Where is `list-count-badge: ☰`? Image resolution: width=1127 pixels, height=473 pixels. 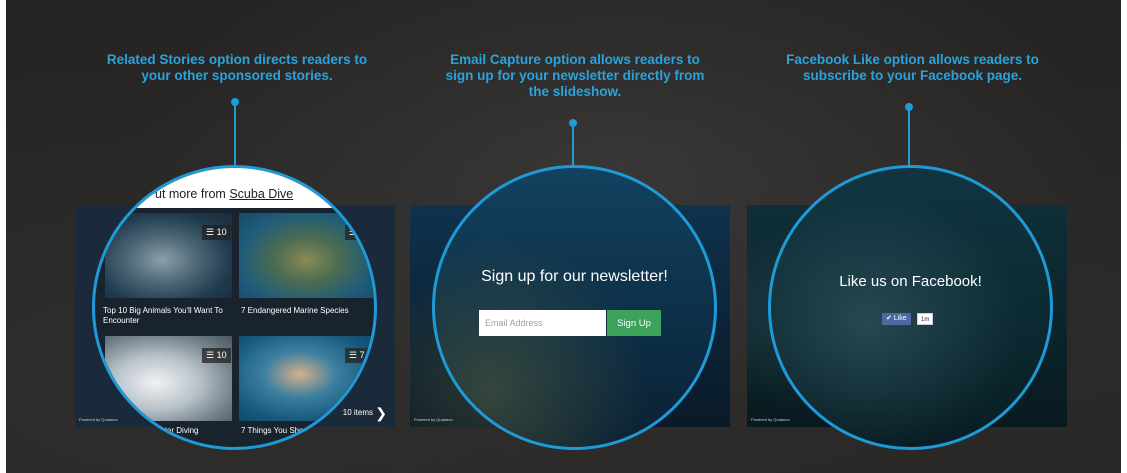
list-count-badge: ☰ is located at coordinates (353, 232).